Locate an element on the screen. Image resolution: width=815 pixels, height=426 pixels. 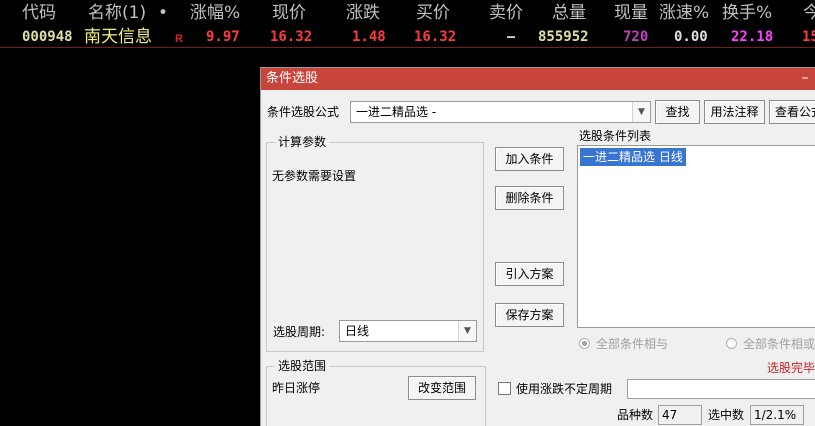
radio-all-and: 全部条件相与 is located at coordinates (623, 344).